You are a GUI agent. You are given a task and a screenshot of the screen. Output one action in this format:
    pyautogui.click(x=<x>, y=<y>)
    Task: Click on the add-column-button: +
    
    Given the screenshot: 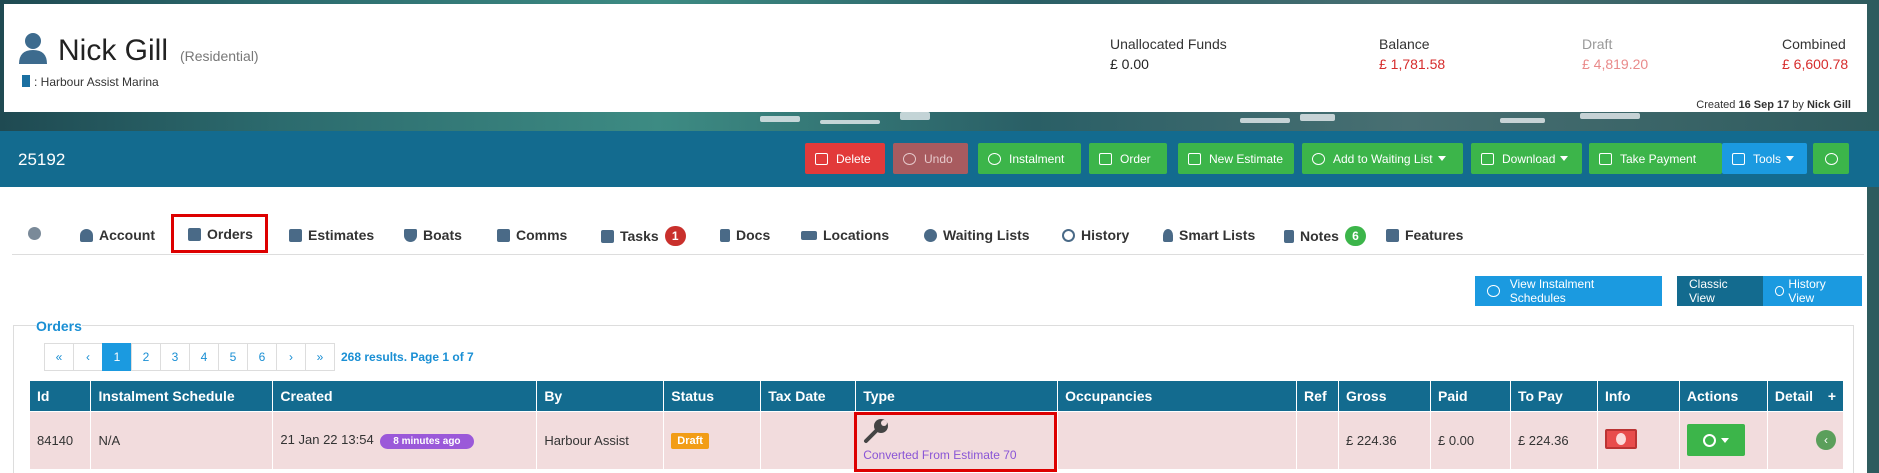 What is the action you would take?
    pyautogui.click(x=1832, y=396)
    